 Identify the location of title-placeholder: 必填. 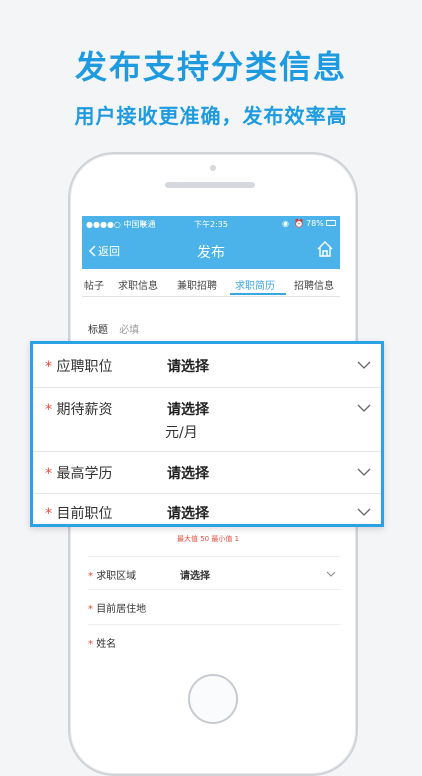
(129, 330).